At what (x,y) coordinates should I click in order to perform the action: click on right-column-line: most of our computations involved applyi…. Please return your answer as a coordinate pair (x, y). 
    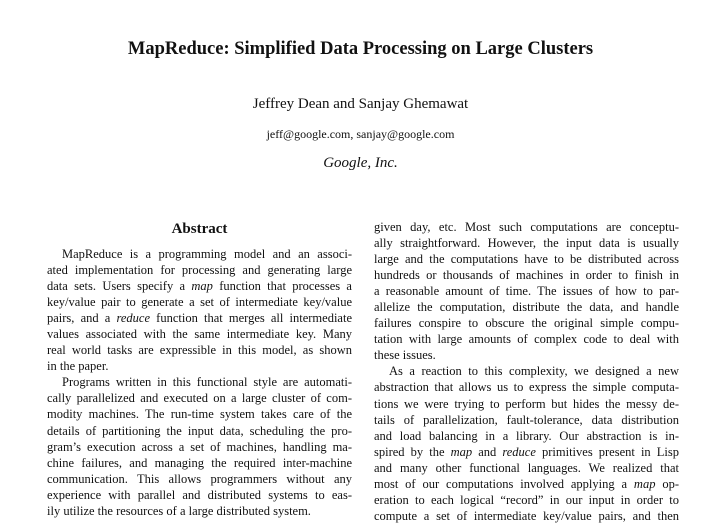
    Looking at the image, I should click on (526, 483).